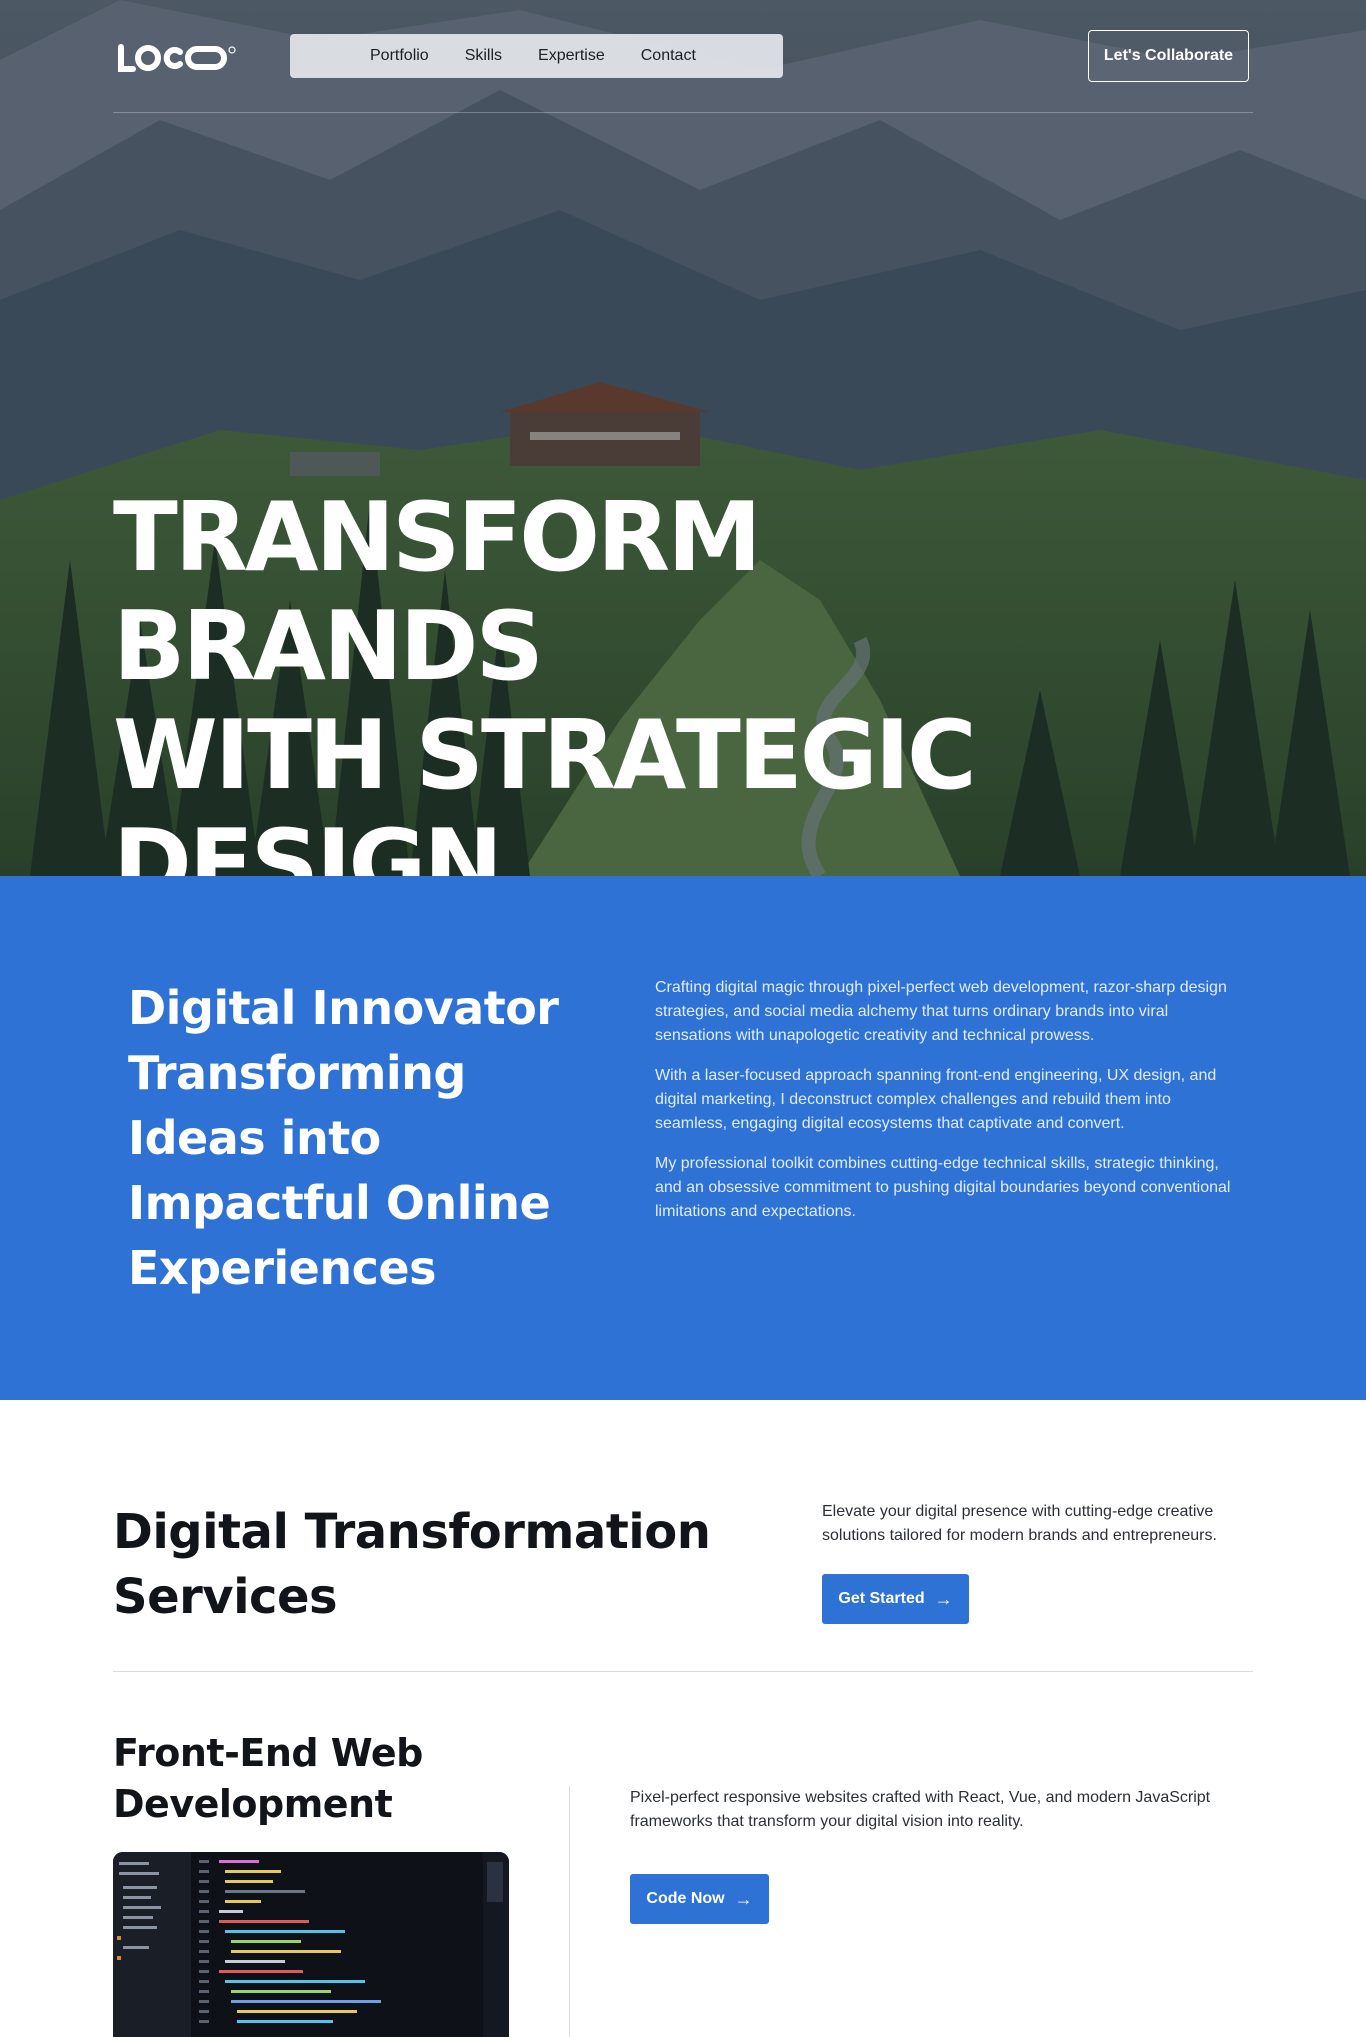  Describe the element at coordinates (268, 1778) in the screenshot. I see `service-title: Front-End Web Development` at that location.